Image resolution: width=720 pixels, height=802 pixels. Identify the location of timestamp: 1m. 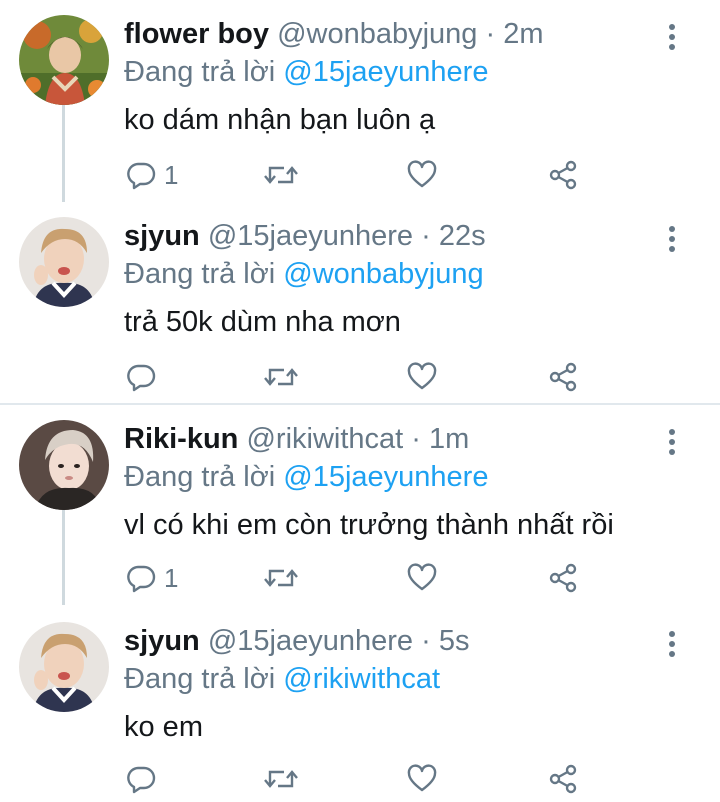
(449, 439).